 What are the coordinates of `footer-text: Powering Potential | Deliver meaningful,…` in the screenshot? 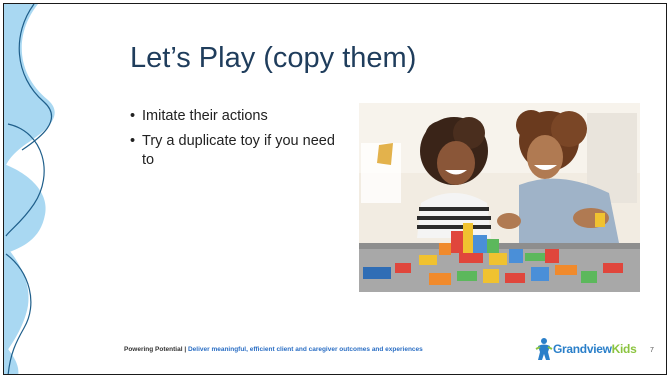 It's located at (273, 349).